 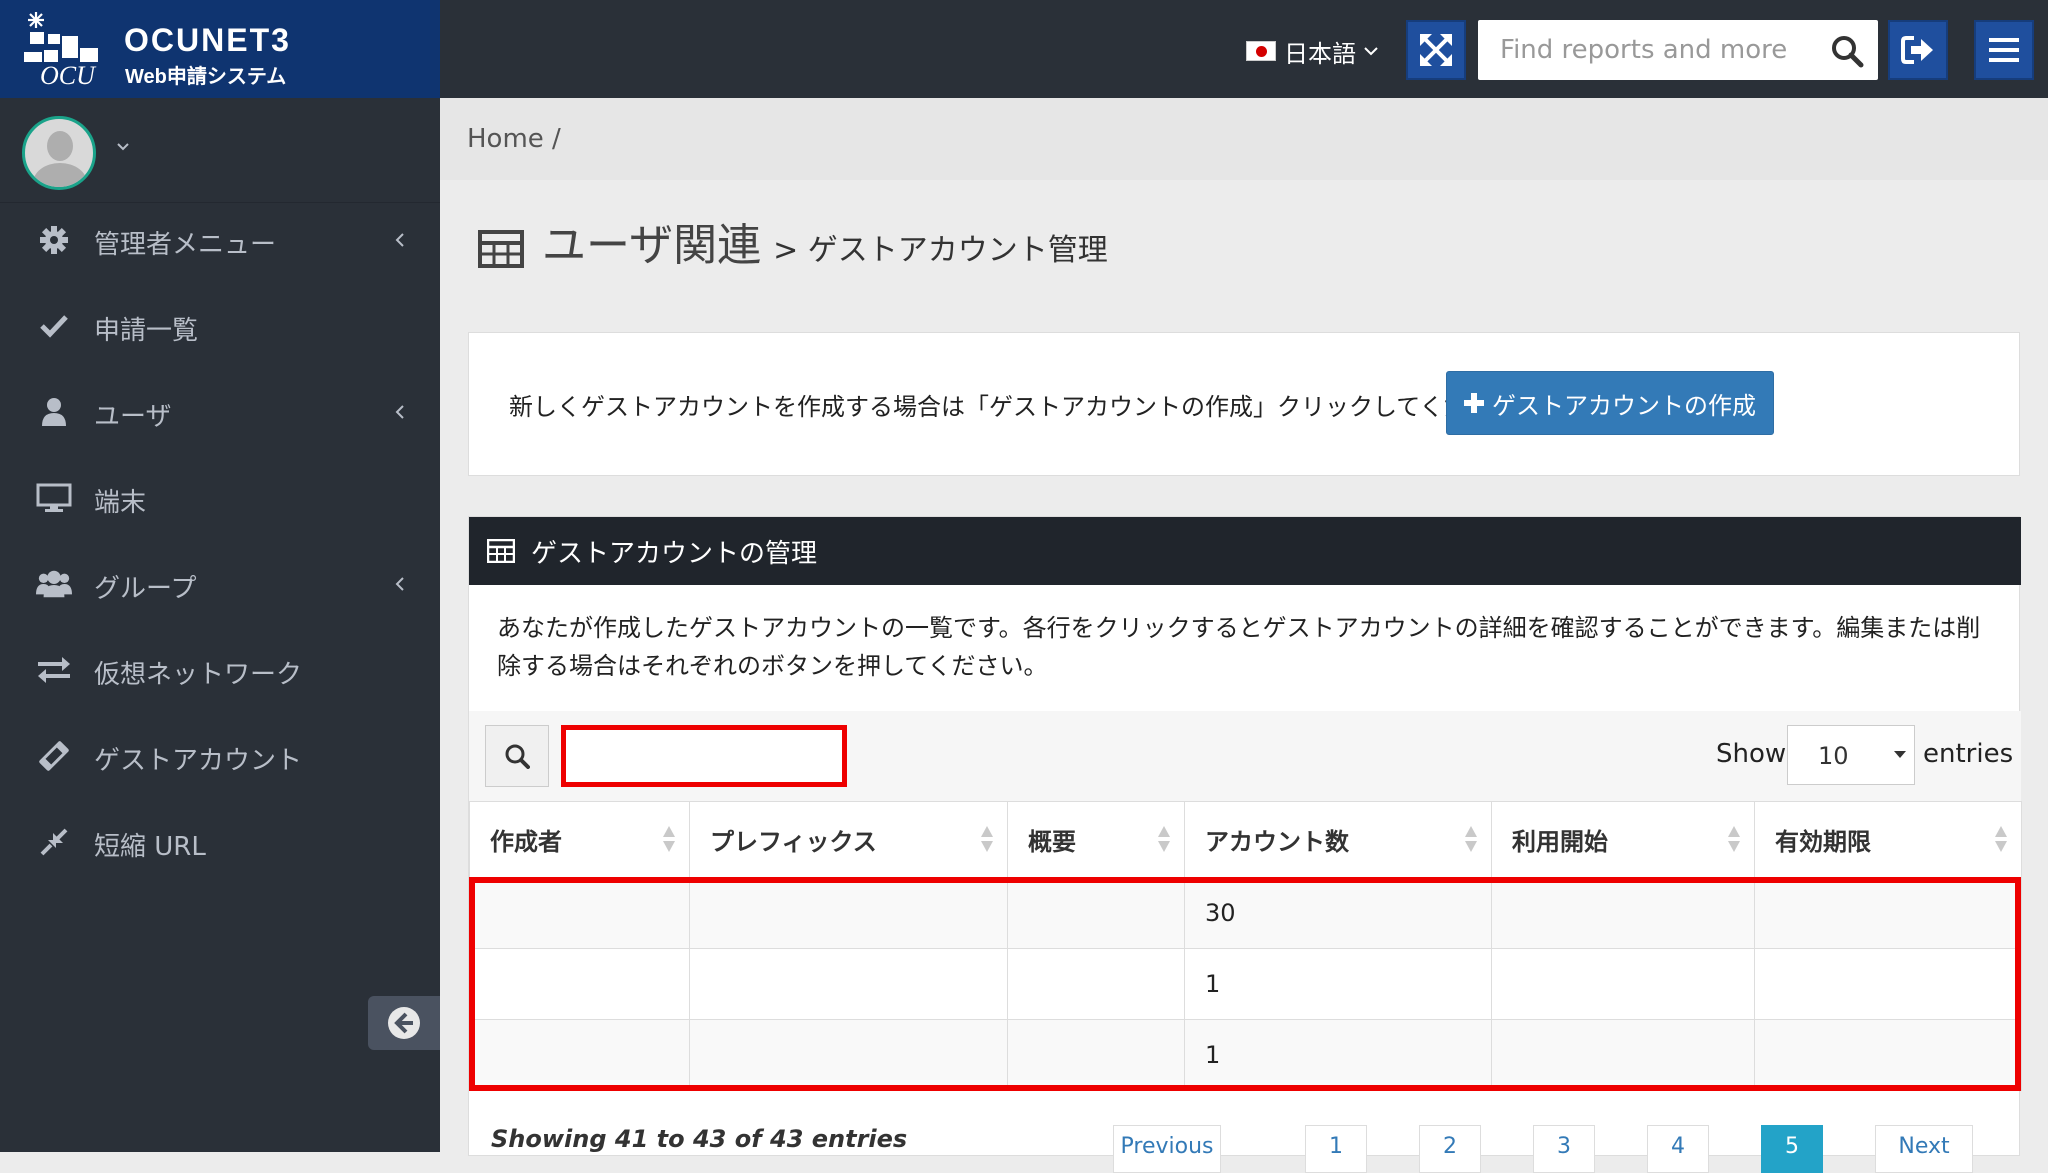 What do you see at coordinates (2004, 50) in the screenshot?
I see `menu-toggle-button` at bounding box center [2004, 50].